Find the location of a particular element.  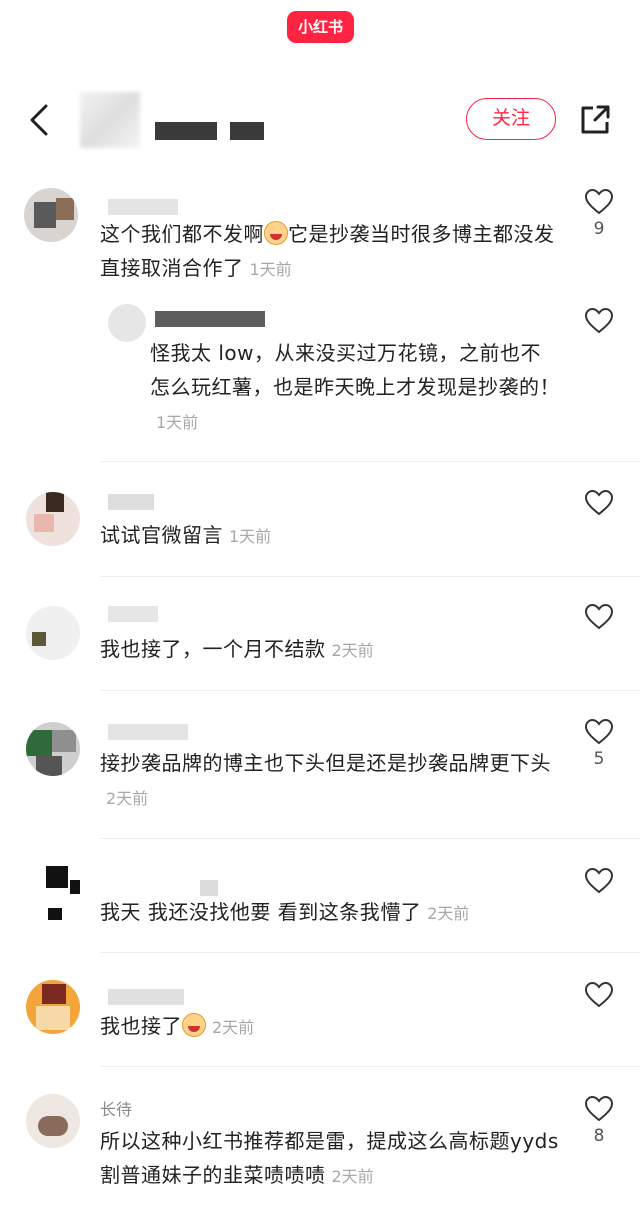

reply-time: 1天前 is located at coordinates (177, 422).